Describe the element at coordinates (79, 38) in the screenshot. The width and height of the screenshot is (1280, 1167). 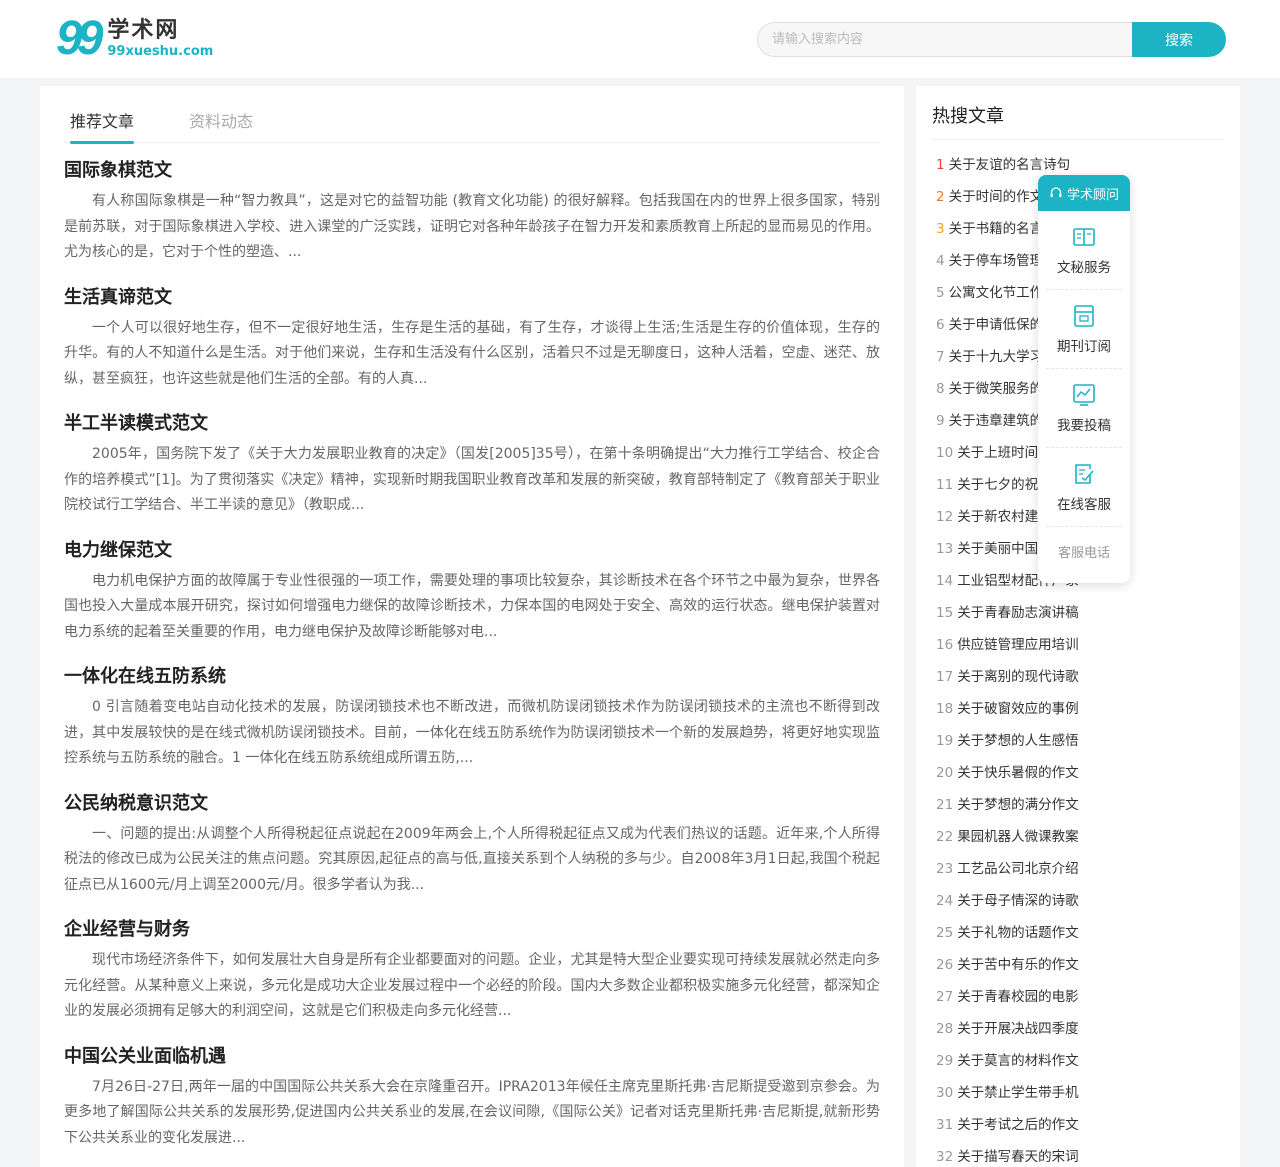
I see `logo-mark: 99` at that location.